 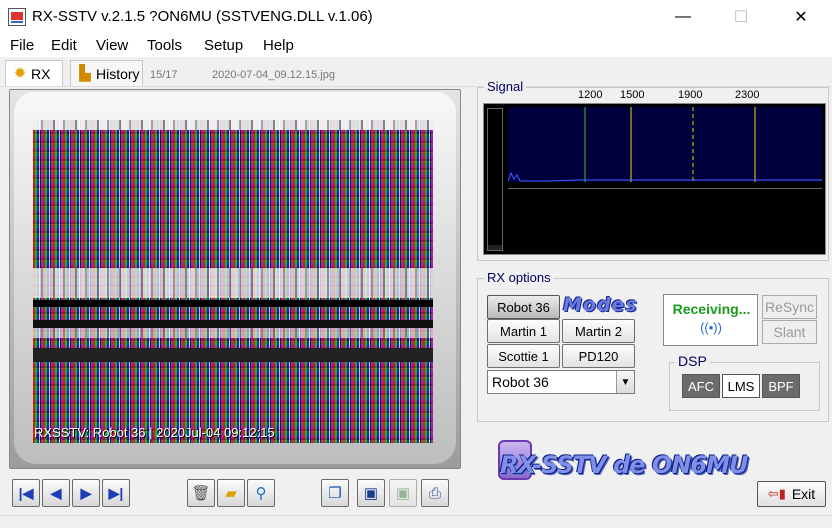 What do you see at coordinates (22, 45) in the screenshot?
I see `menu-file: File` at bounding box center [22, 45].